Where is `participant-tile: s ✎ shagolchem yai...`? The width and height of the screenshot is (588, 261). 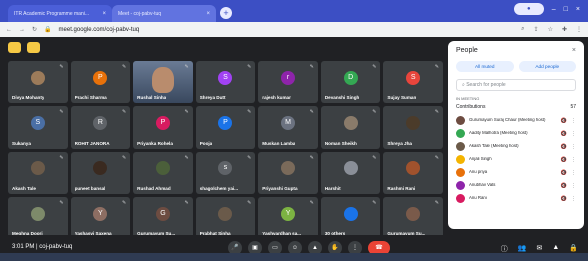
participant-tile: s ✎ shagolchem yai... is located at coordinates (225, 172).